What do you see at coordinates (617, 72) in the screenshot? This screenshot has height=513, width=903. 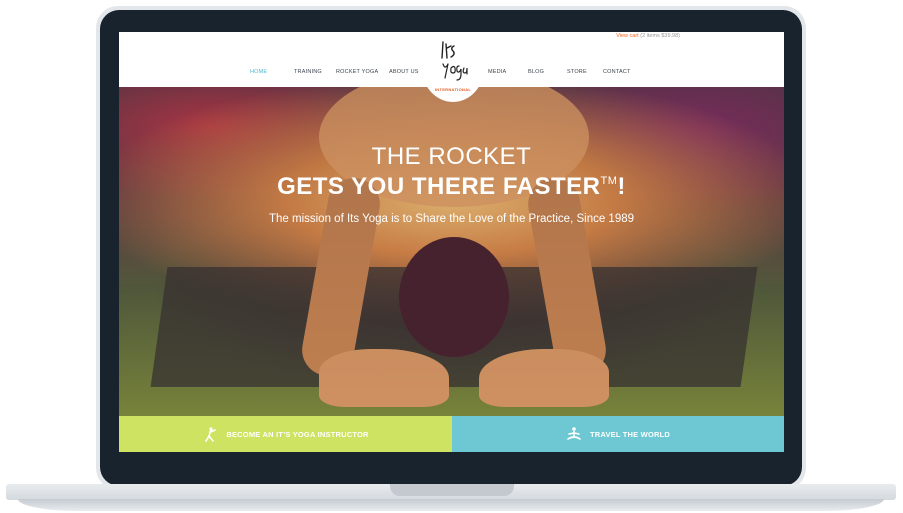 I see `nav-contact: CONTACT` at bounding box center [617, 72].